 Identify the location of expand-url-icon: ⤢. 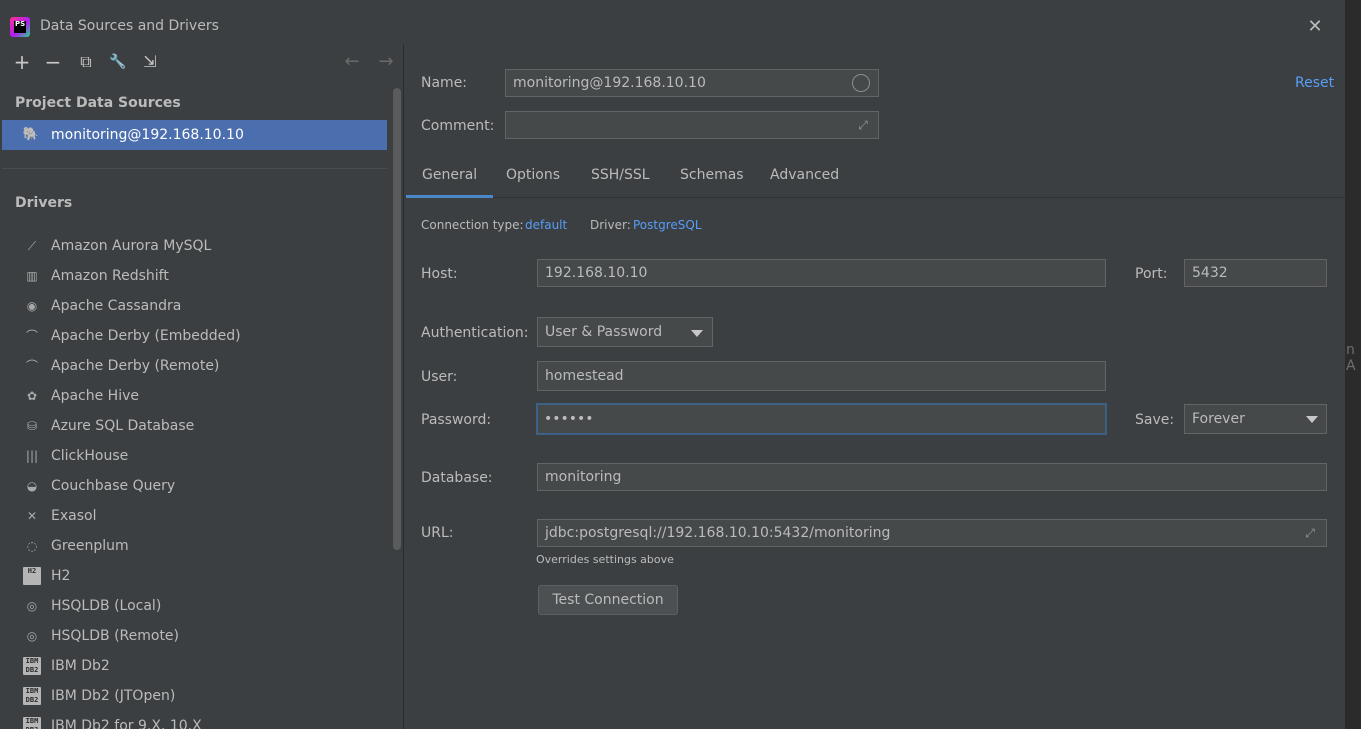
(1310, 533).